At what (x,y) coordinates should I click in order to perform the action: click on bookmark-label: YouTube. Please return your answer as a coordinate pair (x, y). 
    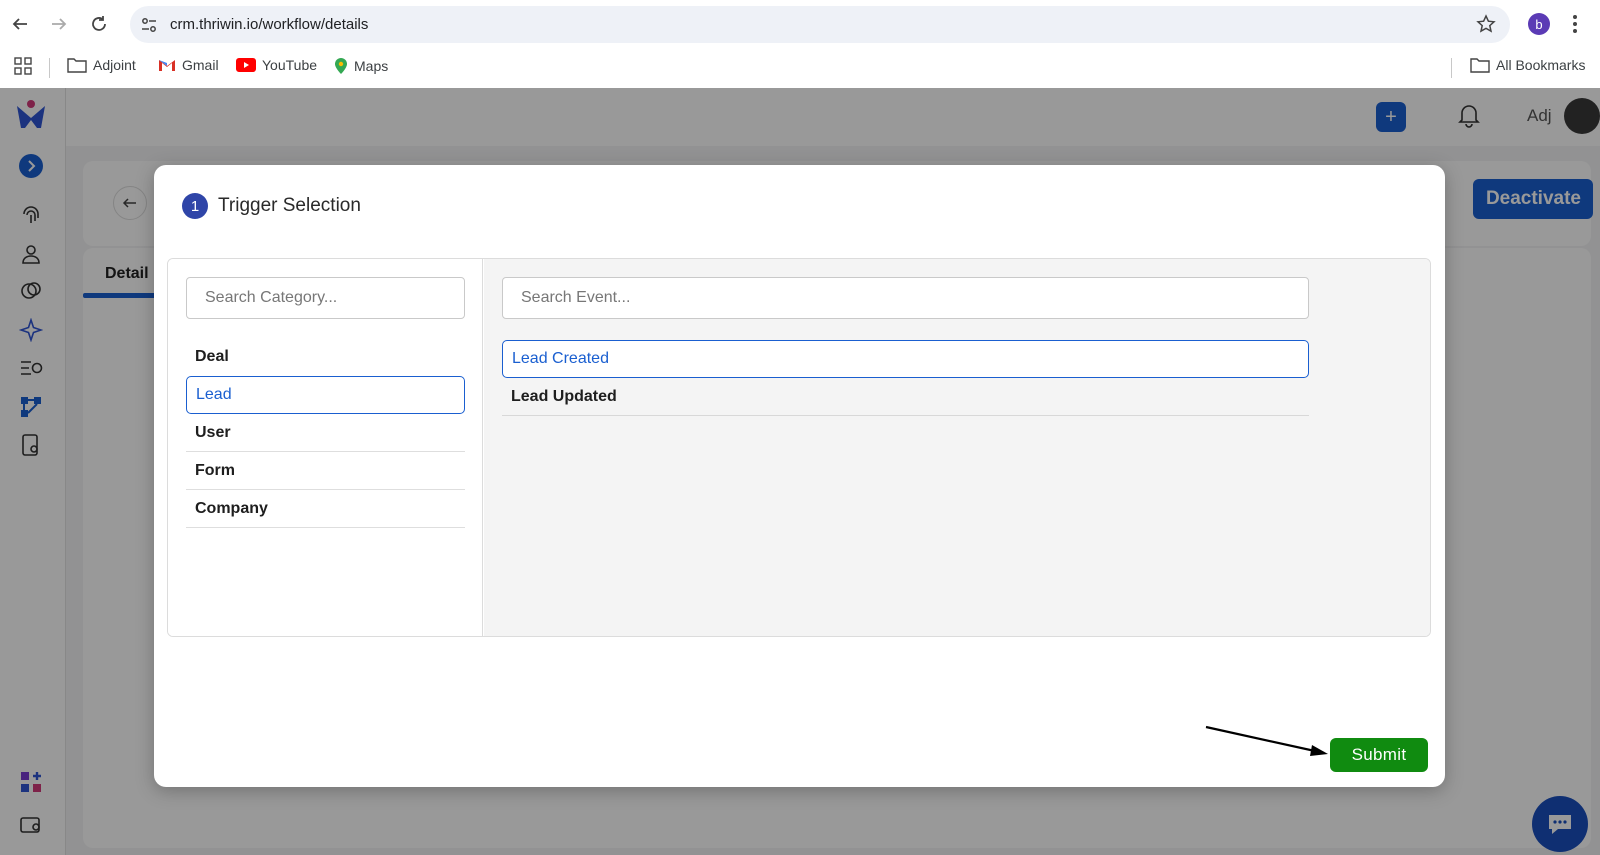
    Looking at the image, I should click on (290, 65).